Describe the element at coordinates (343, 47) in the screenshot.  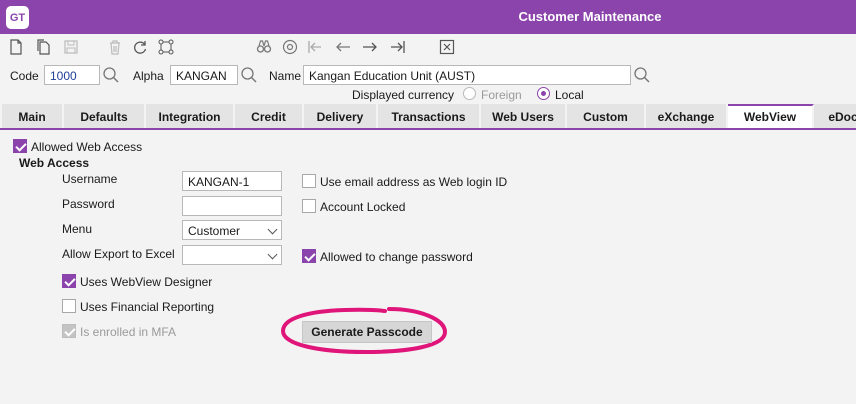
I see `prev-icon` at that location.